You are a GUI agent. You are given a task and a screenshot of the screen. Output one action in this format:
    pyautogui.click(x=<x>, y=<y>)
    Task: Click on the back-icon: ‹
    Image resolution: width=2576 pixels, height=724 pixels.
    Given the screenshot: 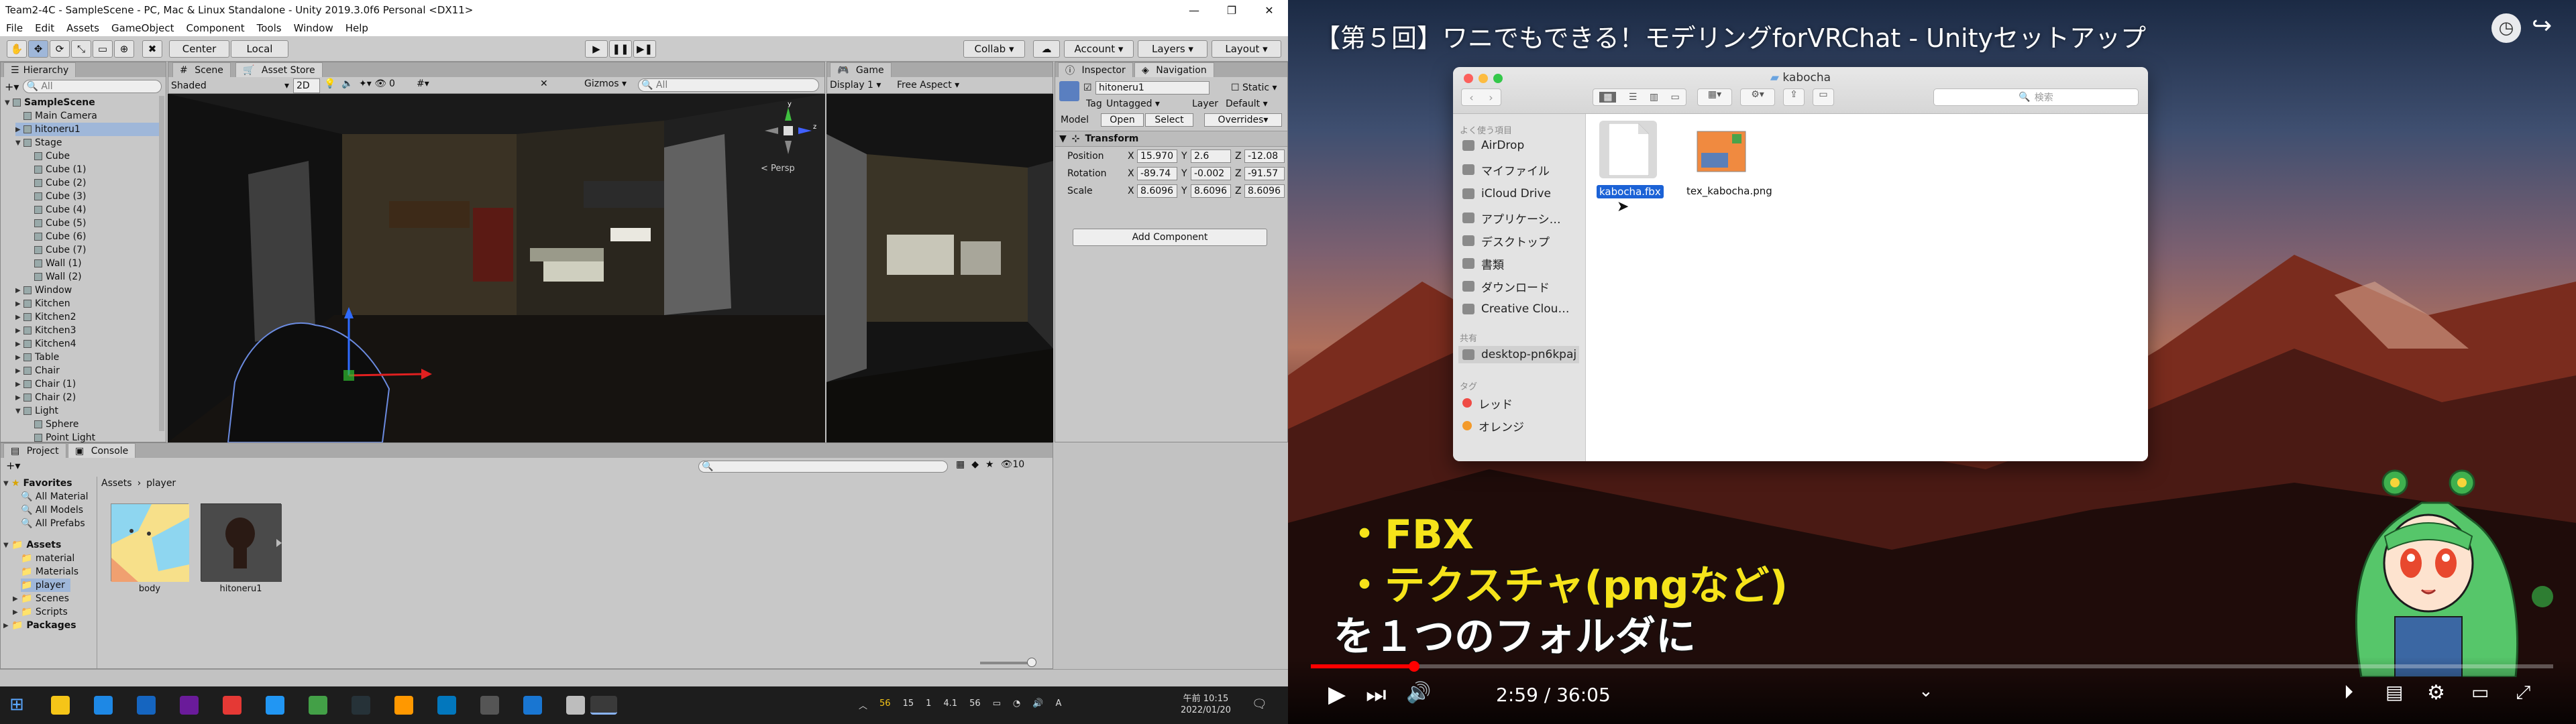 What is the action you would take?
    pyautogui.click(x=1471, y=97)
    